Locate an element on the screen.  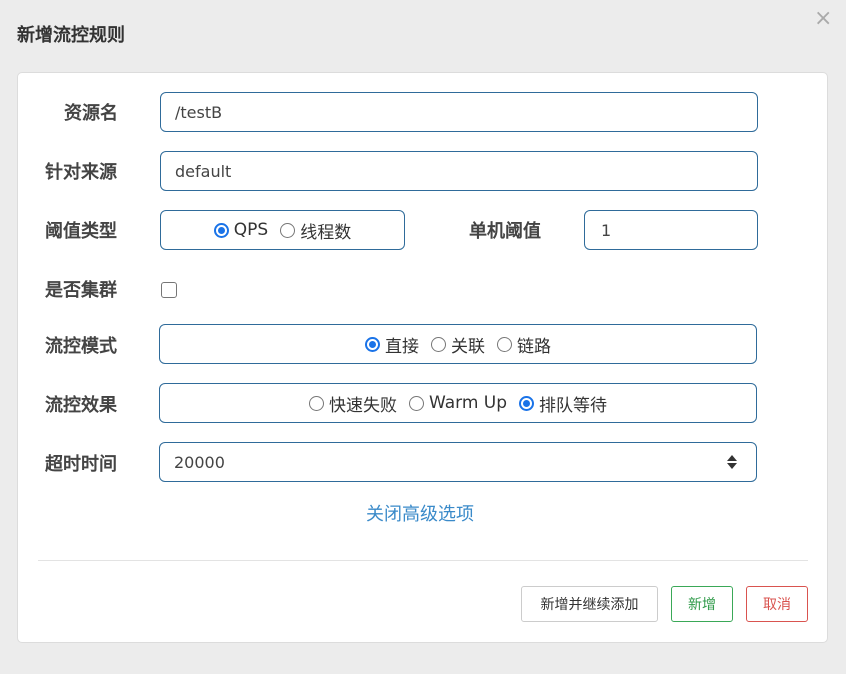
stepper-up-icon is located at coordinates (732, 458).